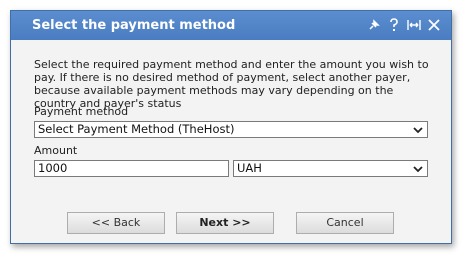 The image size is (462, 258). I want to click on back-button: << Back, so click(116, 223).